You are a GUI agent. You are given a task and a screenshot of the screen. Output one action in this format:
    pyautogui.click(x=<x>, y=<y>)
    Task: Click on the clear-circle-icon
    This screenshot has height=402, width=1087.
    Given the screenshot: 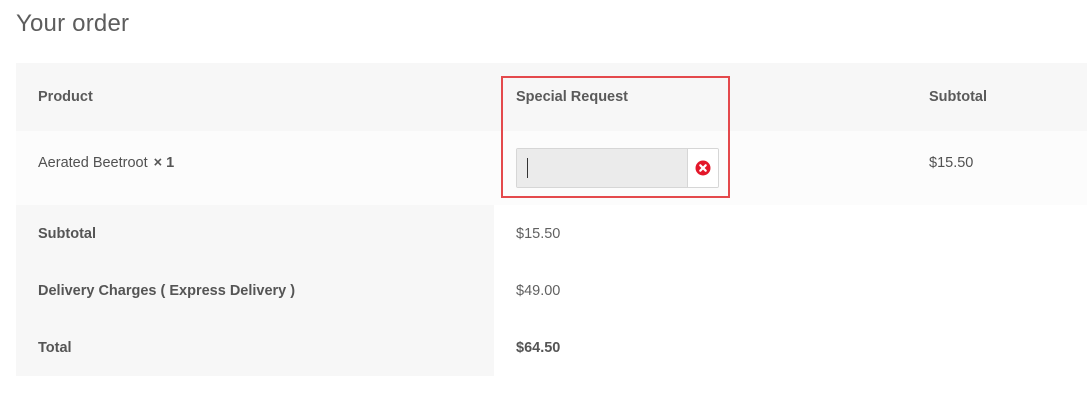 What is the action you would take?
    pyautogui.click(x=703, y=168)
    